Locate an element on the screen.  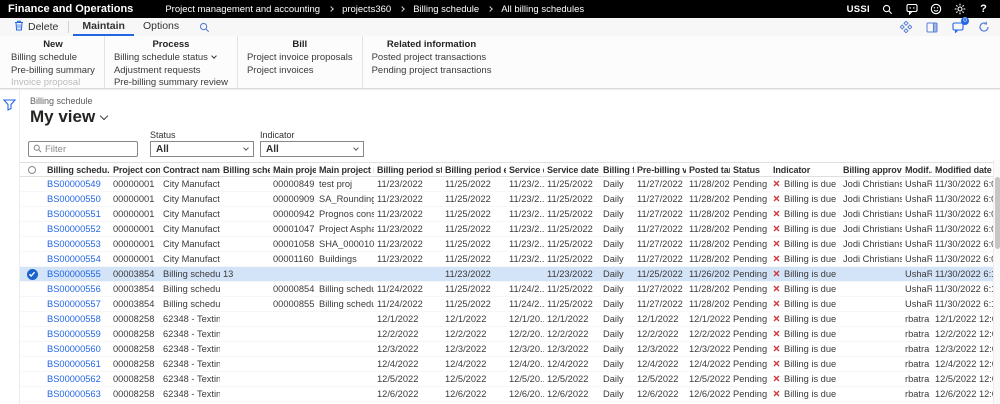
open-panel-icon is located at coordinates (931, 27).